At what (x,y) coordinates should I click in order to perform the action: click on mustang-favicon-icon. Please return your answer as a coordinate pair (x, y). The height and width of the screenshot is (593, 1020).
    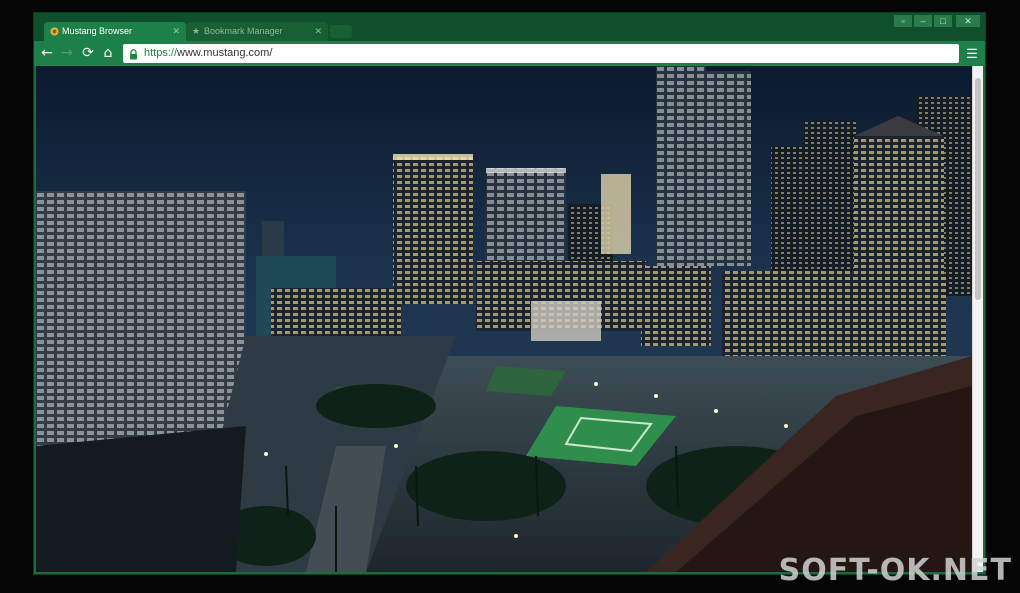
    Looking at the image, I should click on (54, 31).